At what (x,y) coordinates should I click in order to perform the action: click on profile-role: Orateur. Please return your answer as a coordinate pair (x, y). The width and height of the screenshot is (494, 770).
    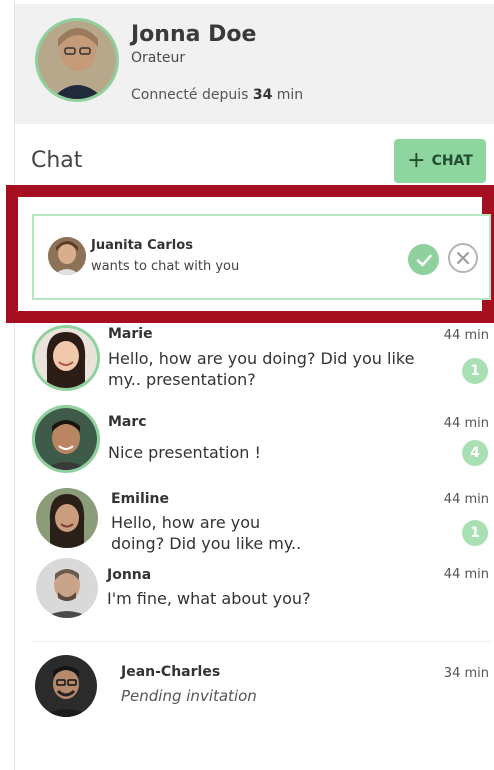
    Looking at the image, I should click on (158, 58).